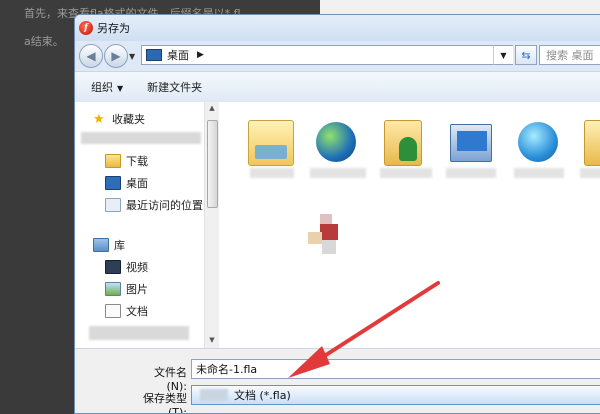 The image size is (600, 414). Describe the element at coordinates (128, 119) in the screenshot. I see `nav-label-favorites: 收藏夹` at that location.